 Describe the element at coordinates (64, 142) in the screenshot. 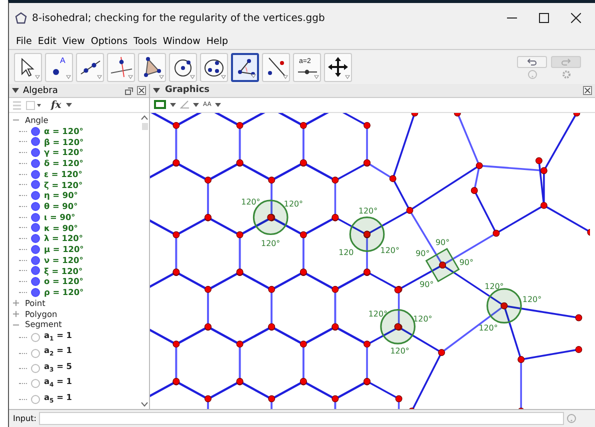

I see `algebra-entry: β = 120°` at that location.